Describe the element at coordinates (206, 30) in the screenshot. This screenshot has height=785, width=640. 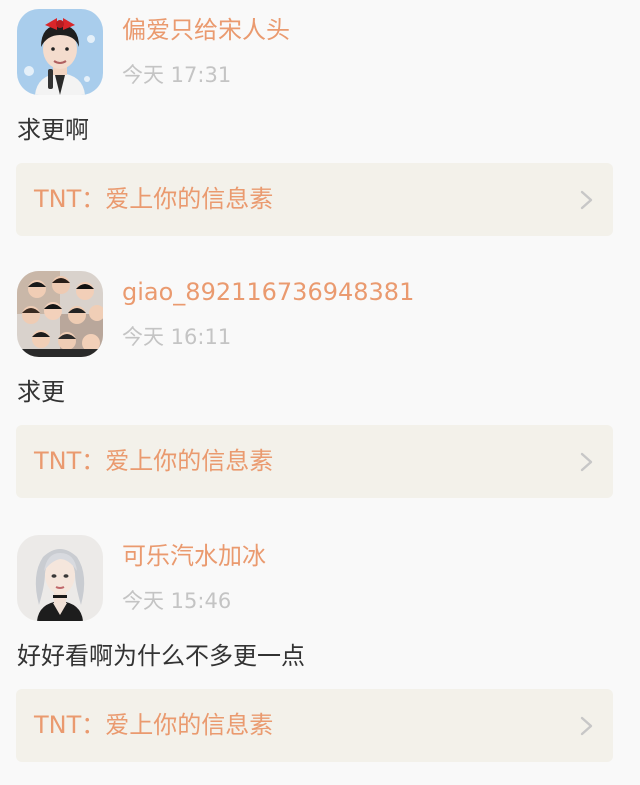
I see `username: 偏爱只给宋人头` at that location.